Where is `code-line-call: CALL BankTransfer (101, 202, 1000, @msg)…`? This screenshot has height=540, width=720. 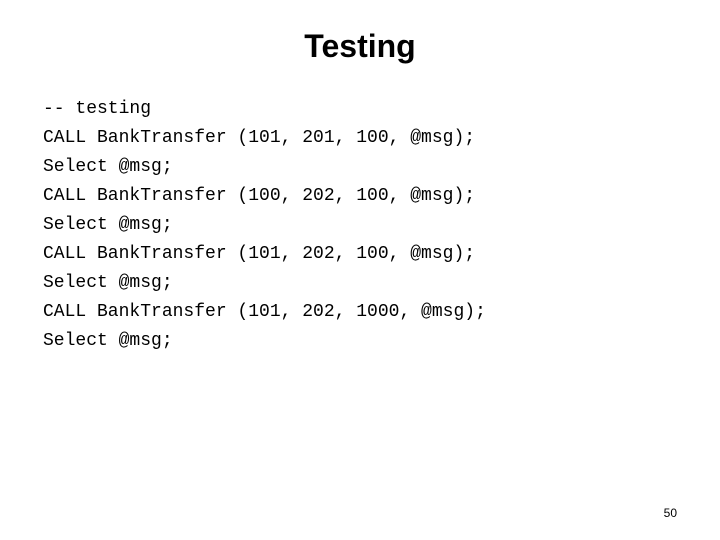
code-line-call: CALL BankTransfer (101, 202, 1000, @msg)… is located at coordinates (264, 312).